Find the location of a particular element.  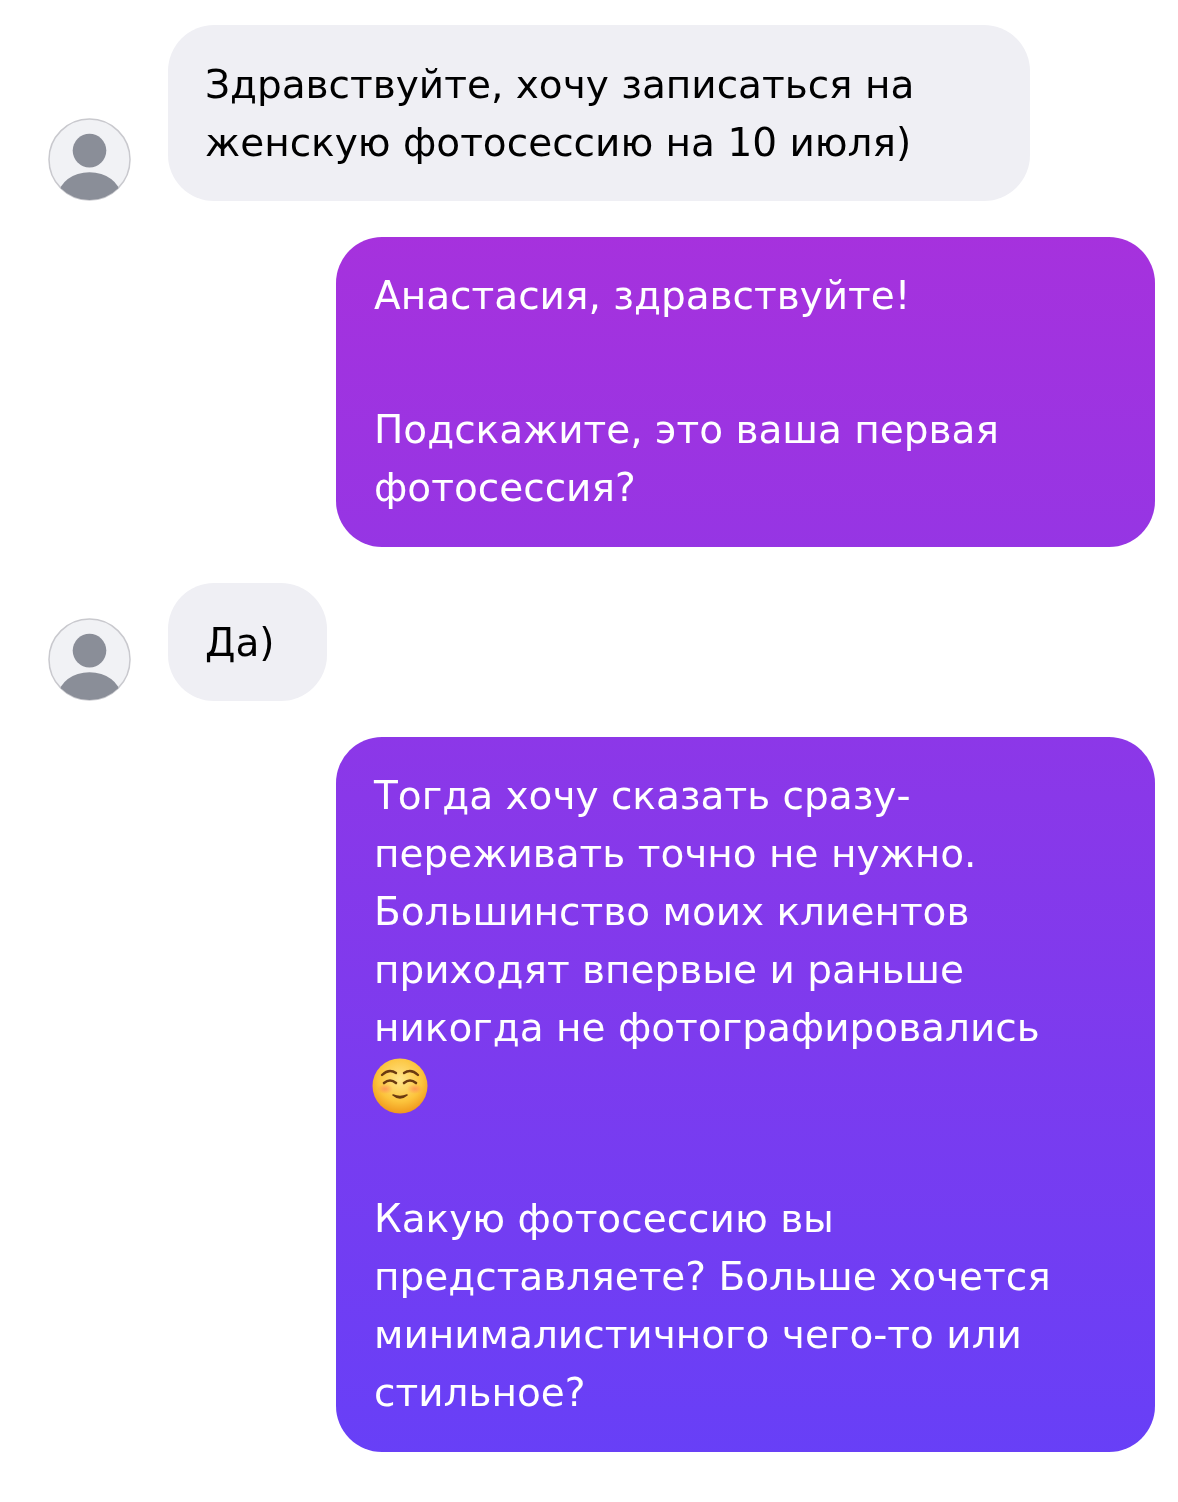

message-text: Здравствуйте, хочу записаться на женскую фотосессию на 10 июля) is located at coordinates (560, 114).